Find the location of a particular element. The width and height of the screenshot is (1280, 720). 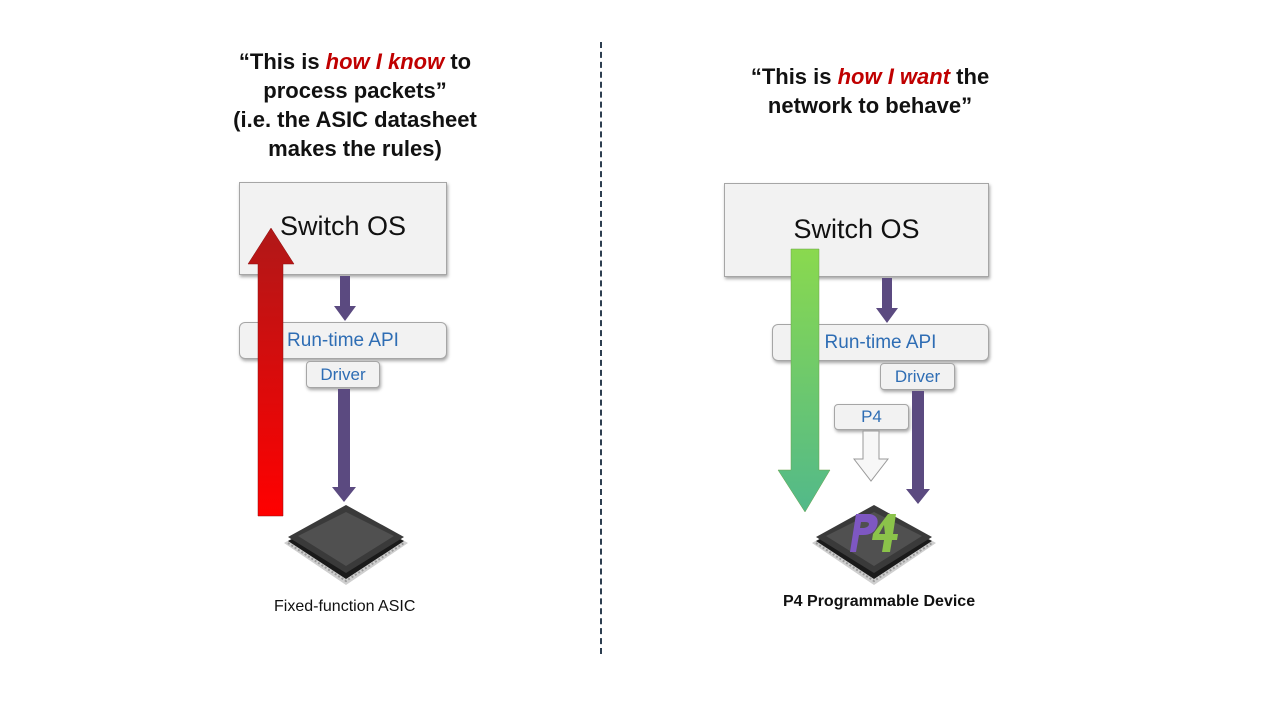

center-divider is located at coordinates (601, 348).